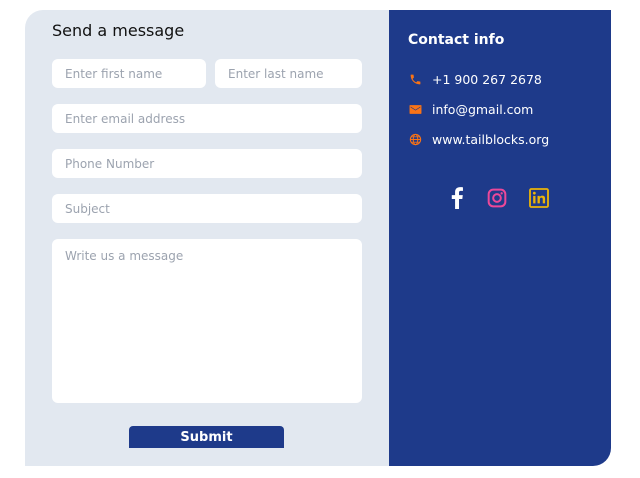 The width and height of the screenshot is (640, 478). I want to click on contact-website: www.tailblocks.org, so click(478, 139).